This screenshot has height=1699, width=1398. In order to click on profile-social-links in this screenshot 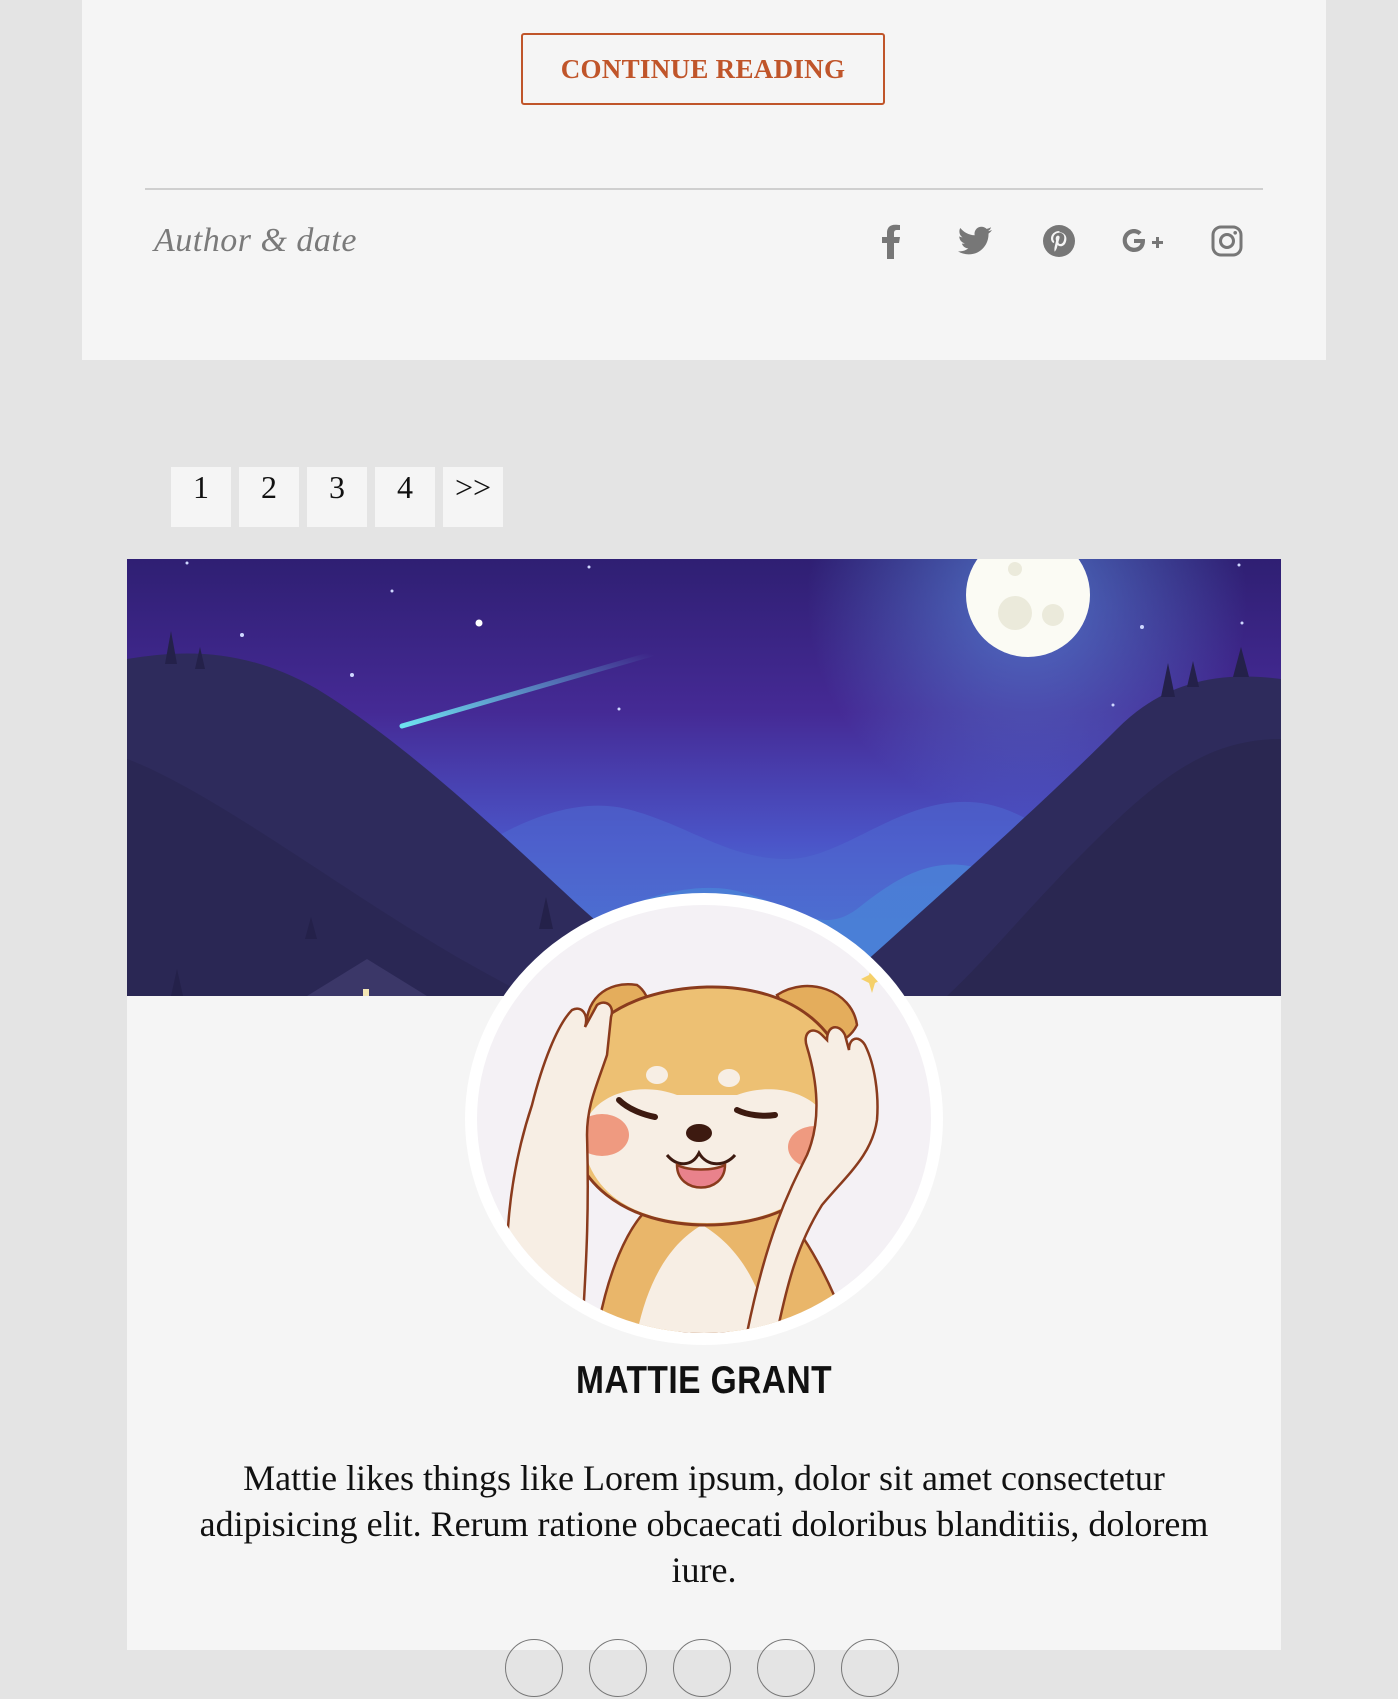, I will do `click(704, 1669)`.